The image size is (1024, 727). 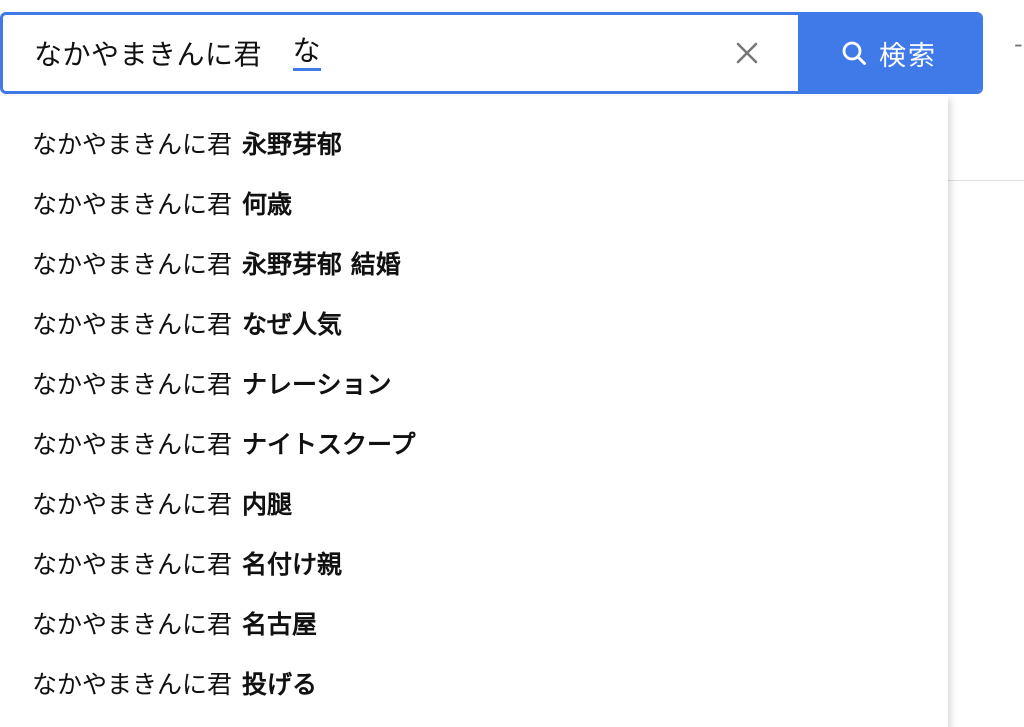 I want to click on suggestion-completion-text: ナイトスクープ, so click(x=329, y=444).